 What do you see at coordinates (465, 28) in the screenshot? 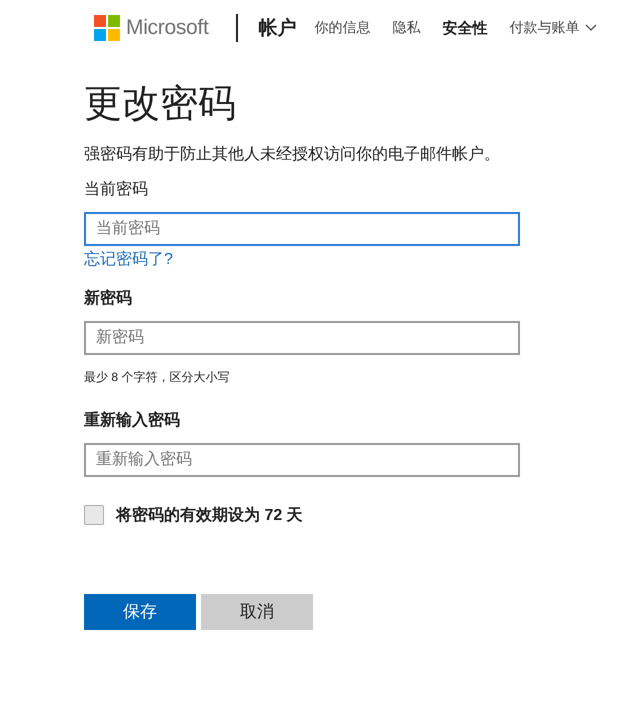
I see `nav-link: 安全性` at bounding box center [465, 28].